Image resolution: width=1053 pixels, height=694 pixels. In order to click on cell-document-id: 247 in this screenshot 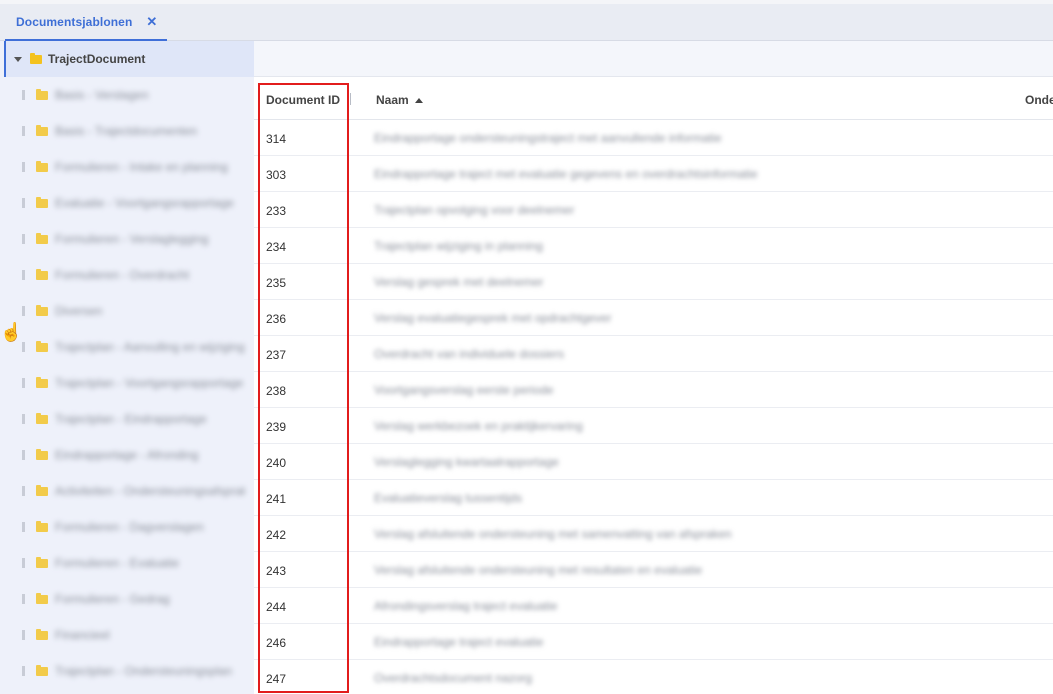, I will do `click(276, 679)`.